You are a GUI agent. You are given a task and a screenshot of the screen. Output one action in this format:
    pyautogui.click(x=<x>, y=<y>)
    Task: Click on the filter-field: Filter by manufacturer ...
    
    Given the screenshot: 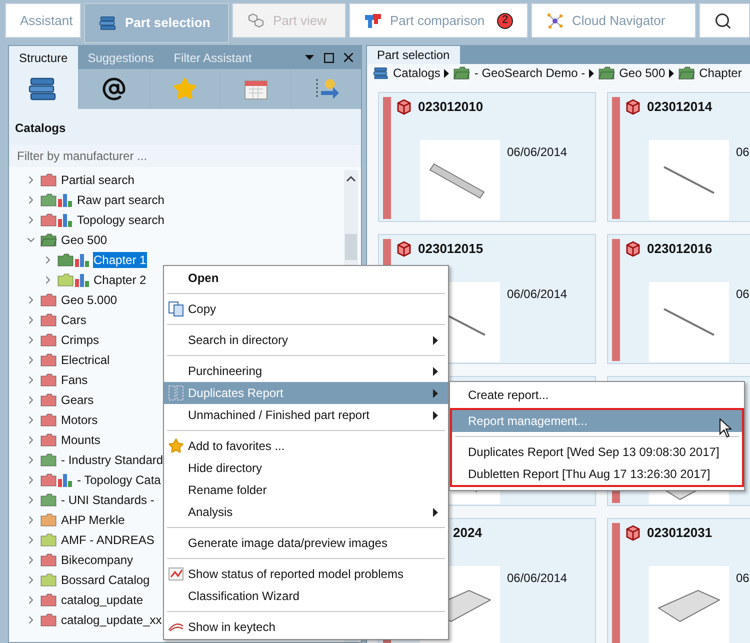 What is the action you would take?
    pyautogui.click(x=185, y=156)
    